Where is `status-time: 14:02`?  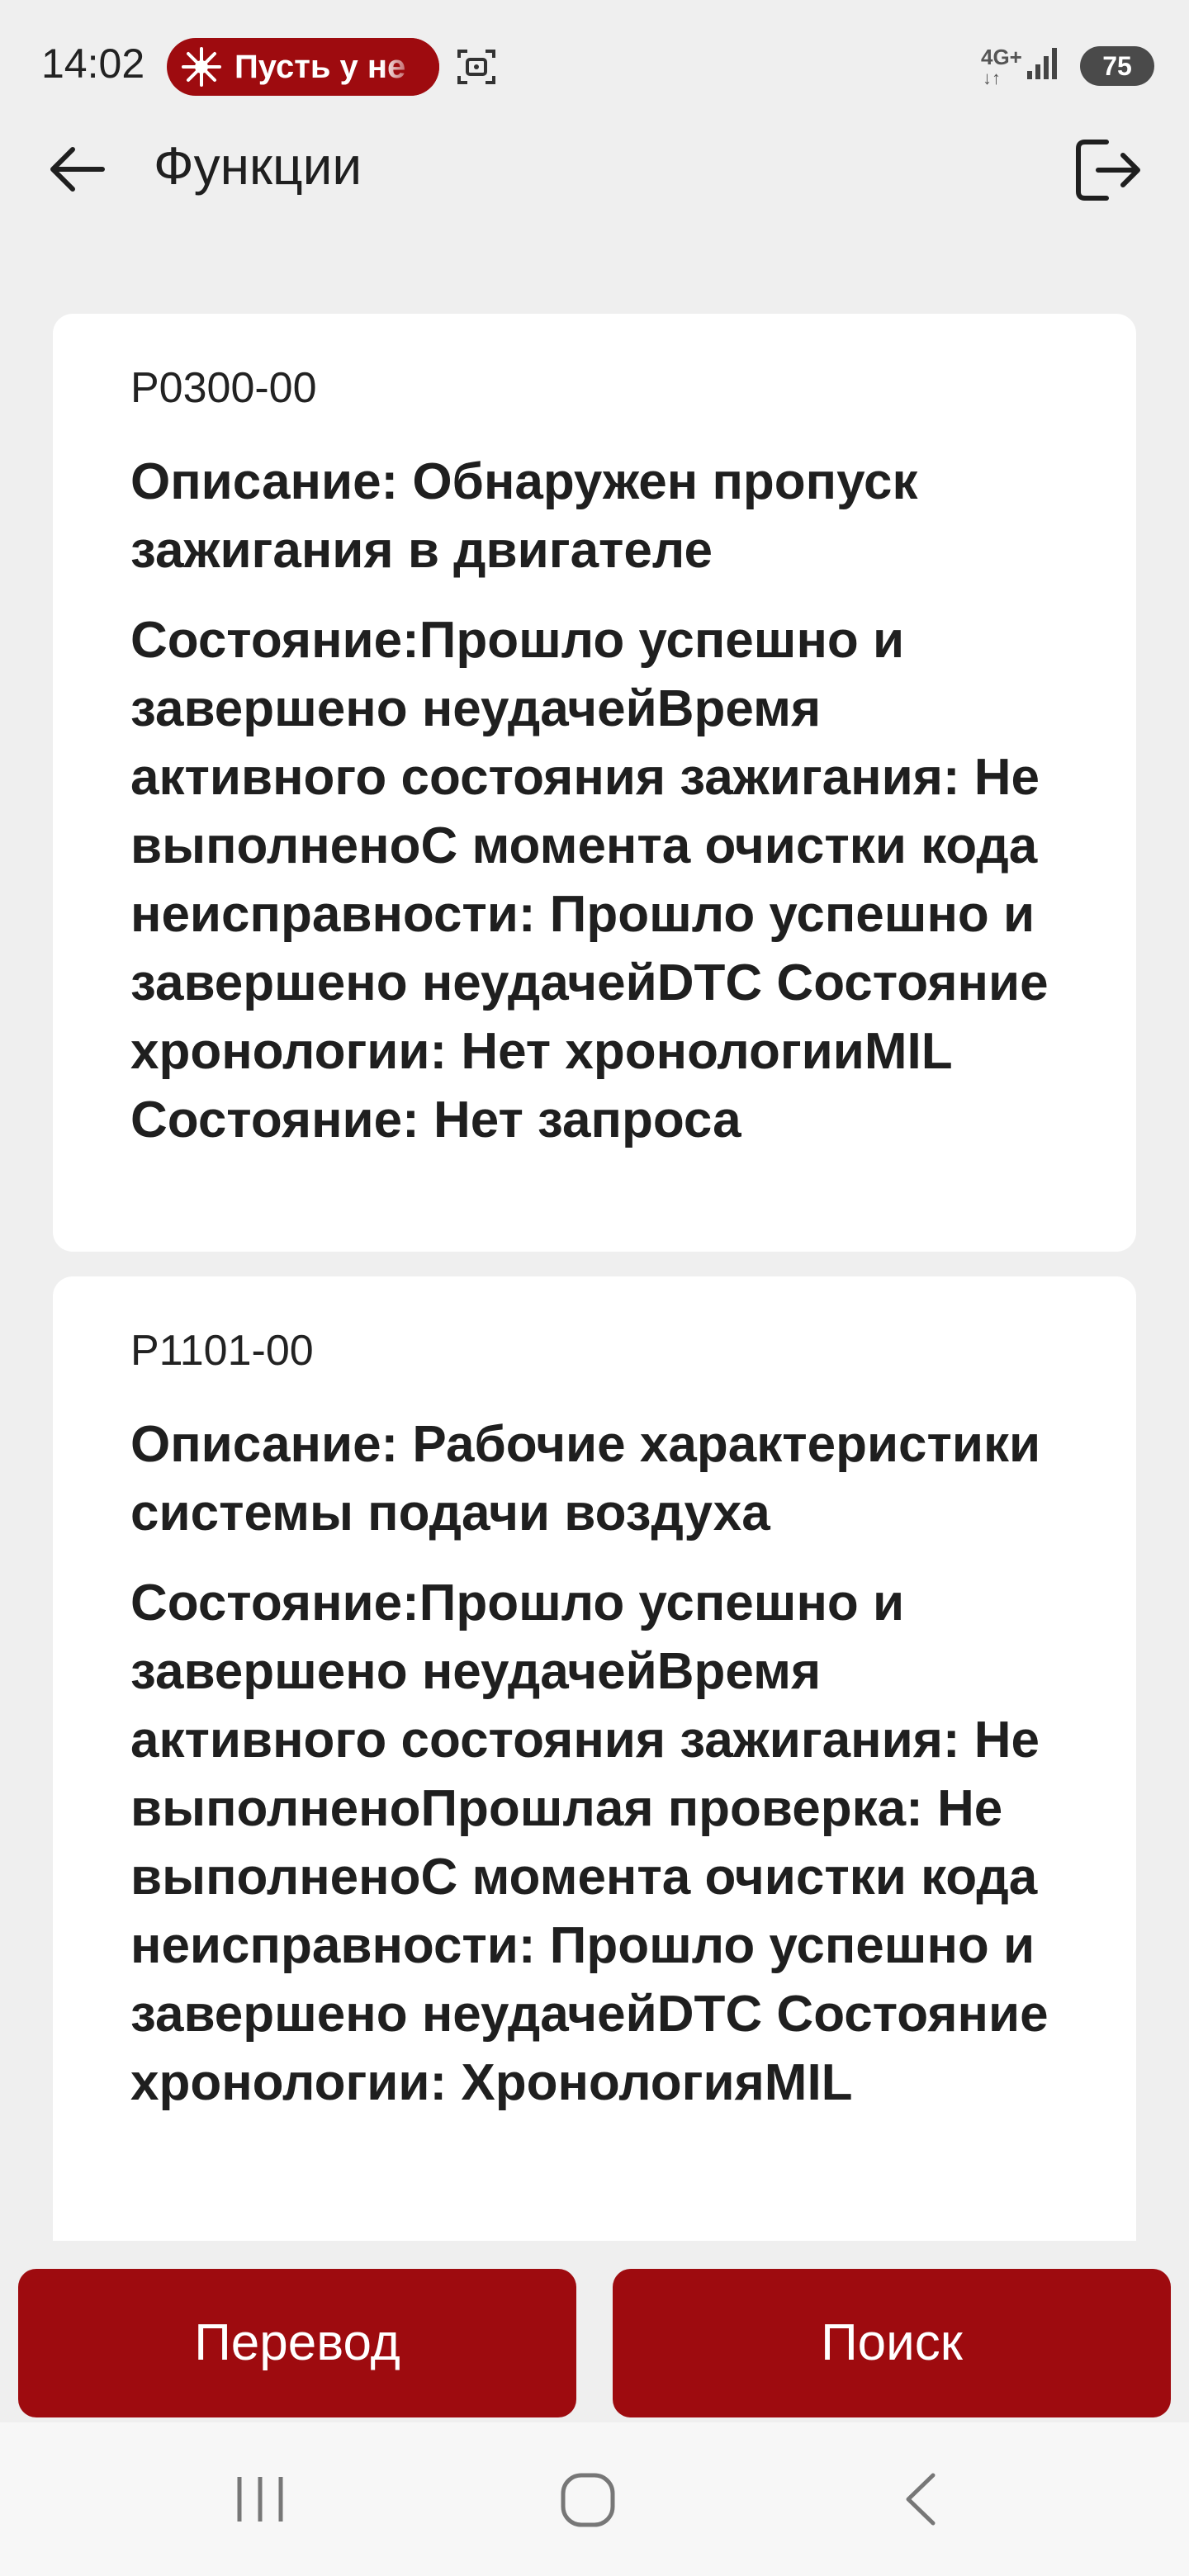
status-time: 14:02 is located at coordinates (93, 63).